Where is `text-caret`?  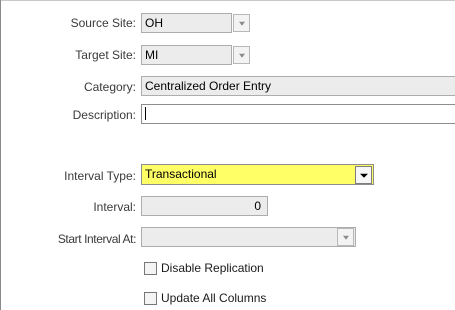 text-caret is located at coordinates (145, 114).